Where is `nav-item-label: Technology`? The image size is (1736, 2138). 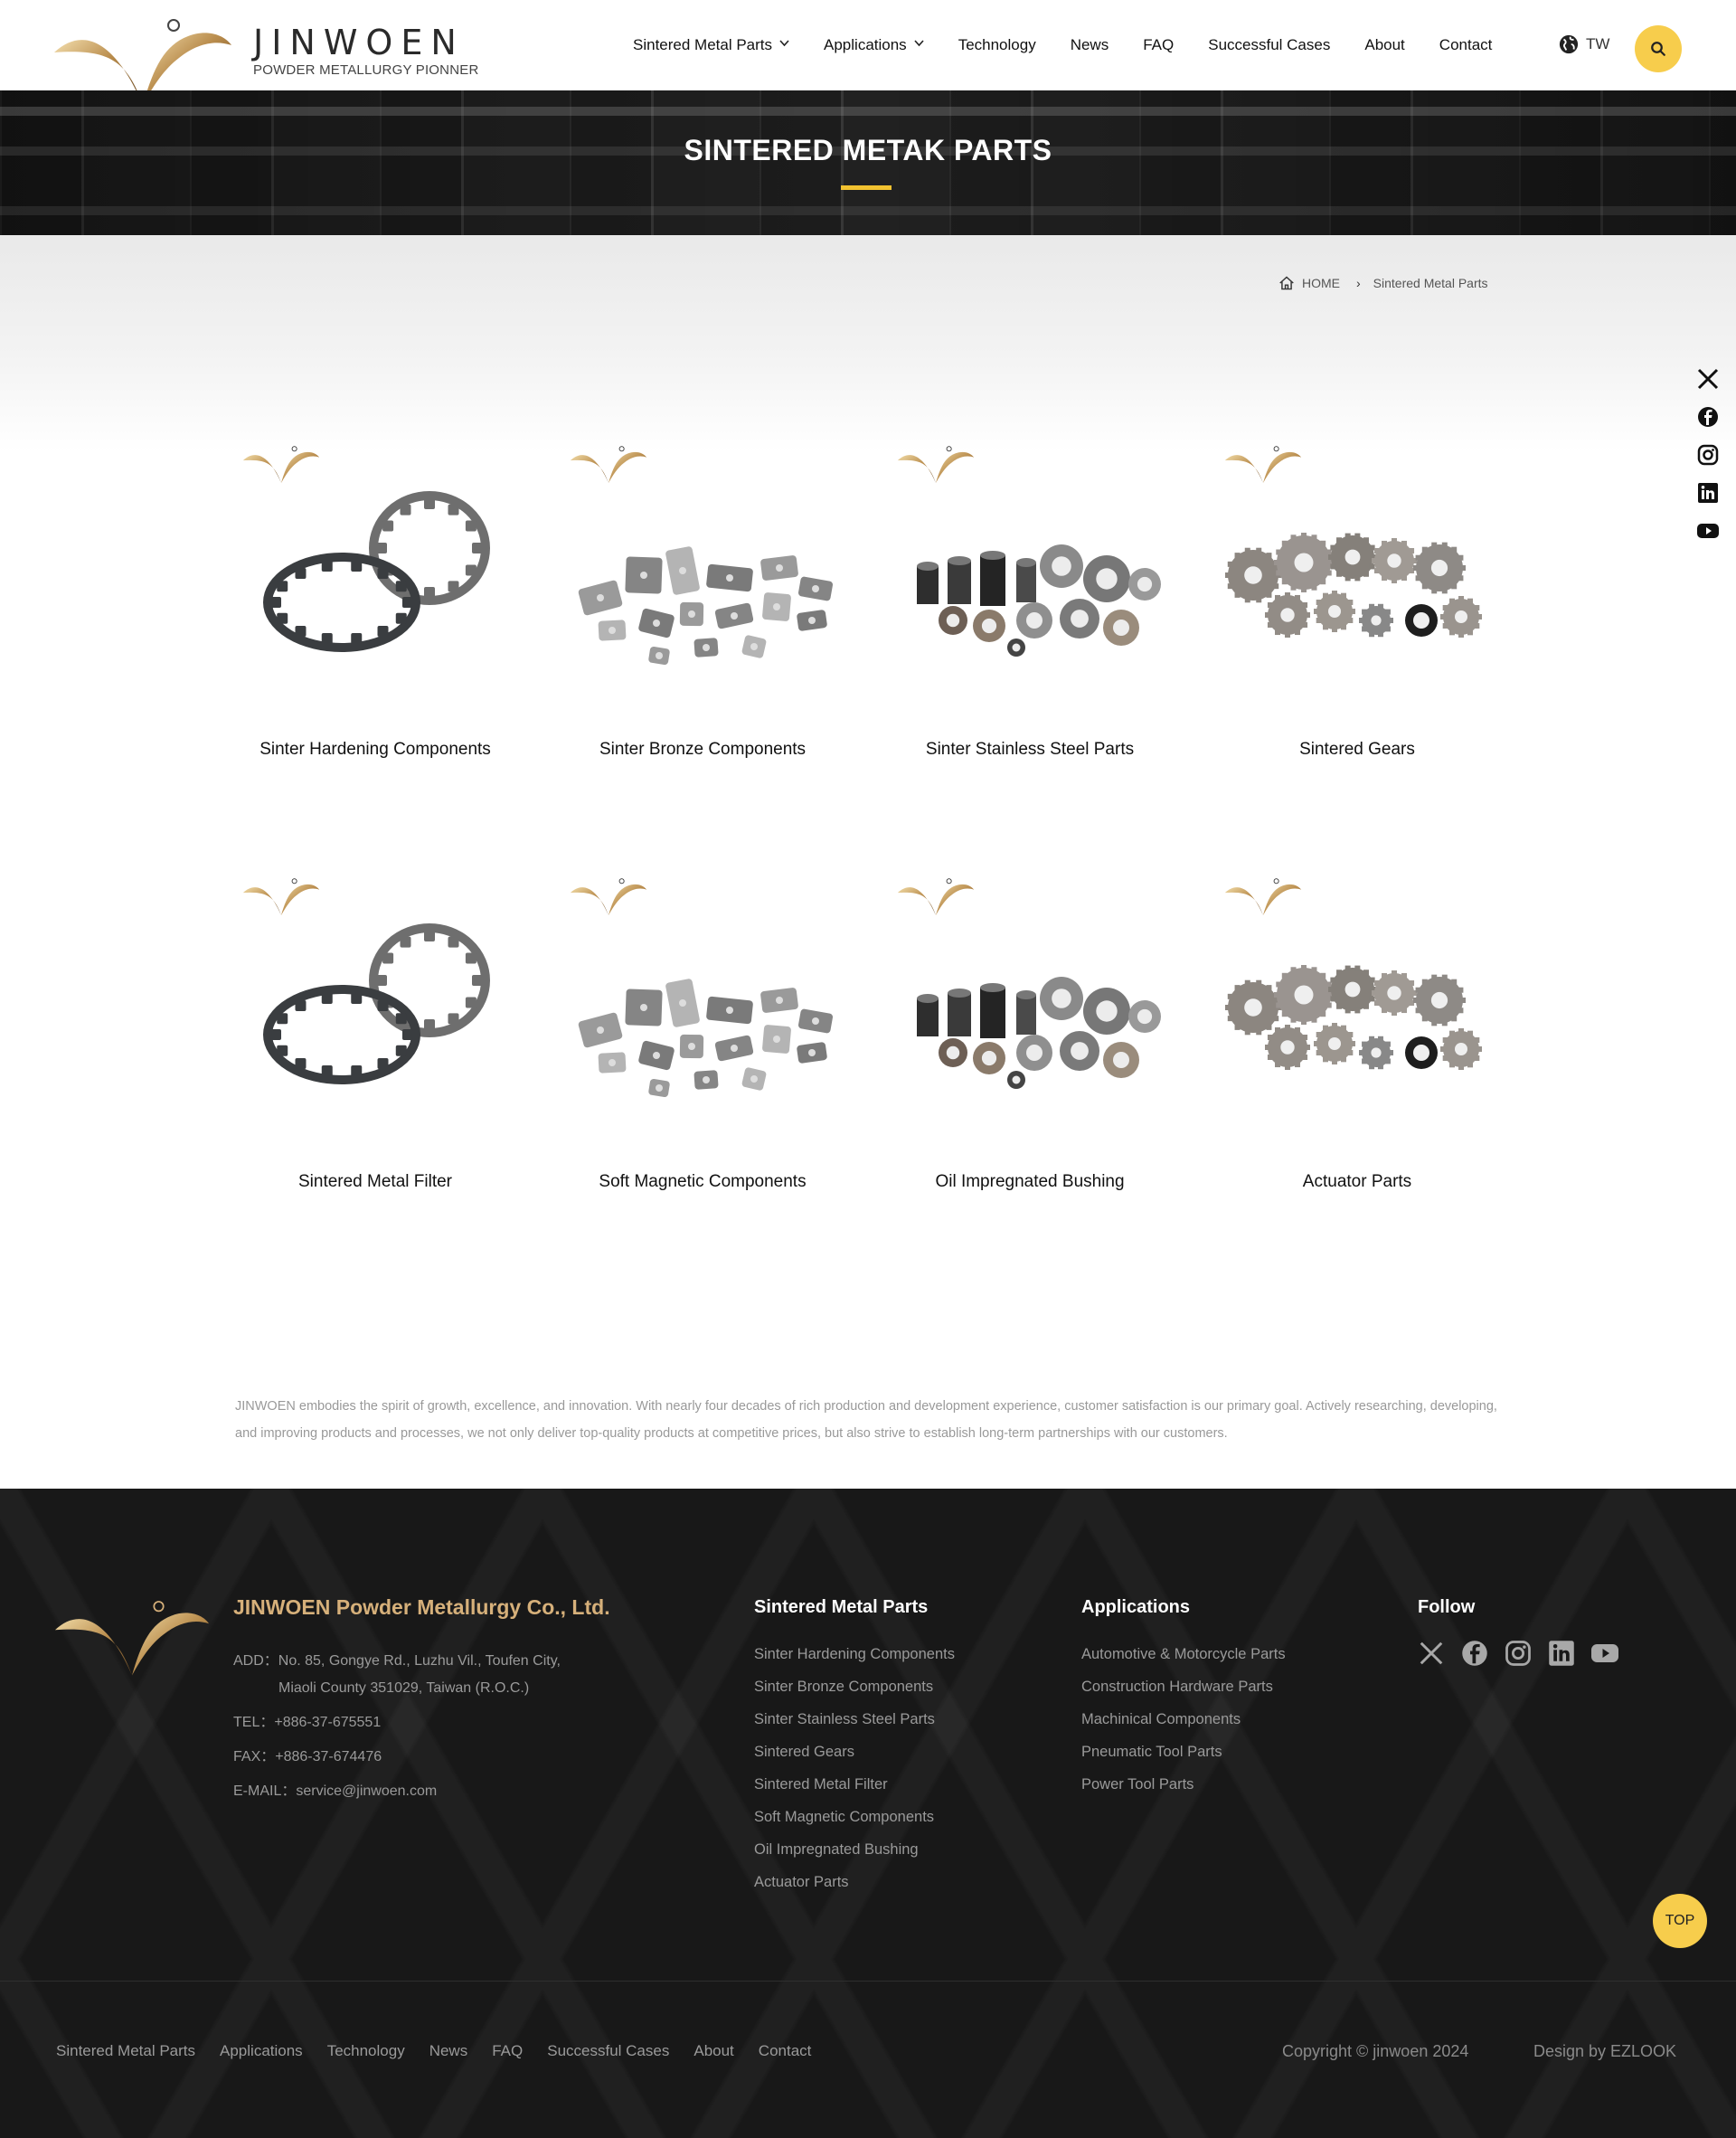
nav-item-label: Technology is located at coordinates (997, 44).